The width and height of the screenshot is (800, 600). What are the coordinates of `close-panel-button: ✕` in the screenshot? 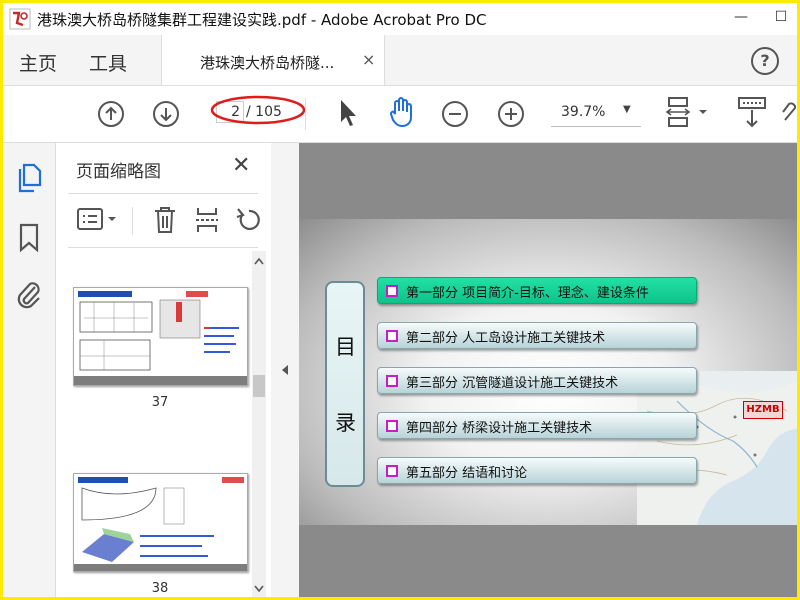 It's located at (241, 165).